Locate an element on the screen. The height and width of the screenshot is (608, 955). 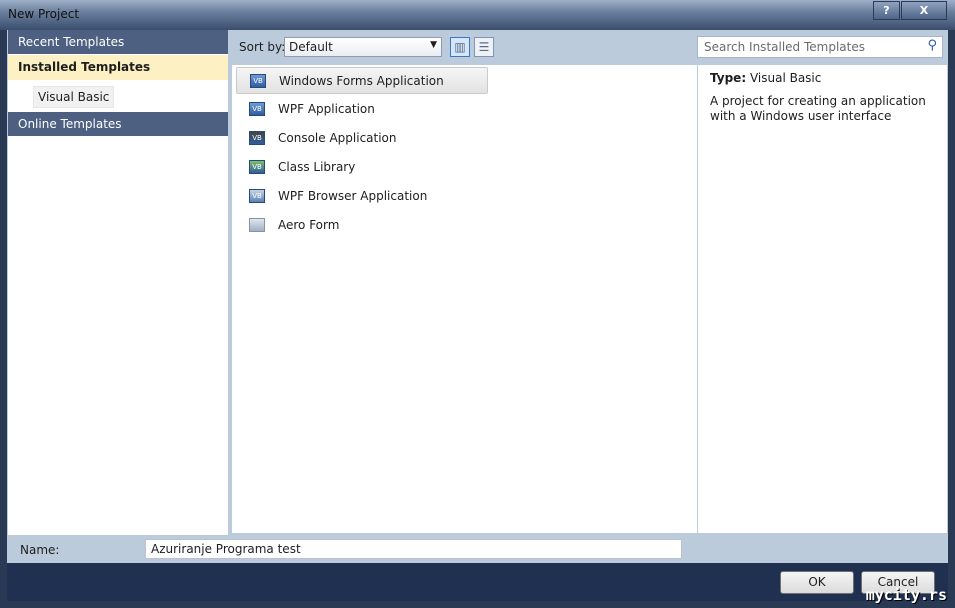
list-view-icon: ☰ is located at coordinates (484, 47).